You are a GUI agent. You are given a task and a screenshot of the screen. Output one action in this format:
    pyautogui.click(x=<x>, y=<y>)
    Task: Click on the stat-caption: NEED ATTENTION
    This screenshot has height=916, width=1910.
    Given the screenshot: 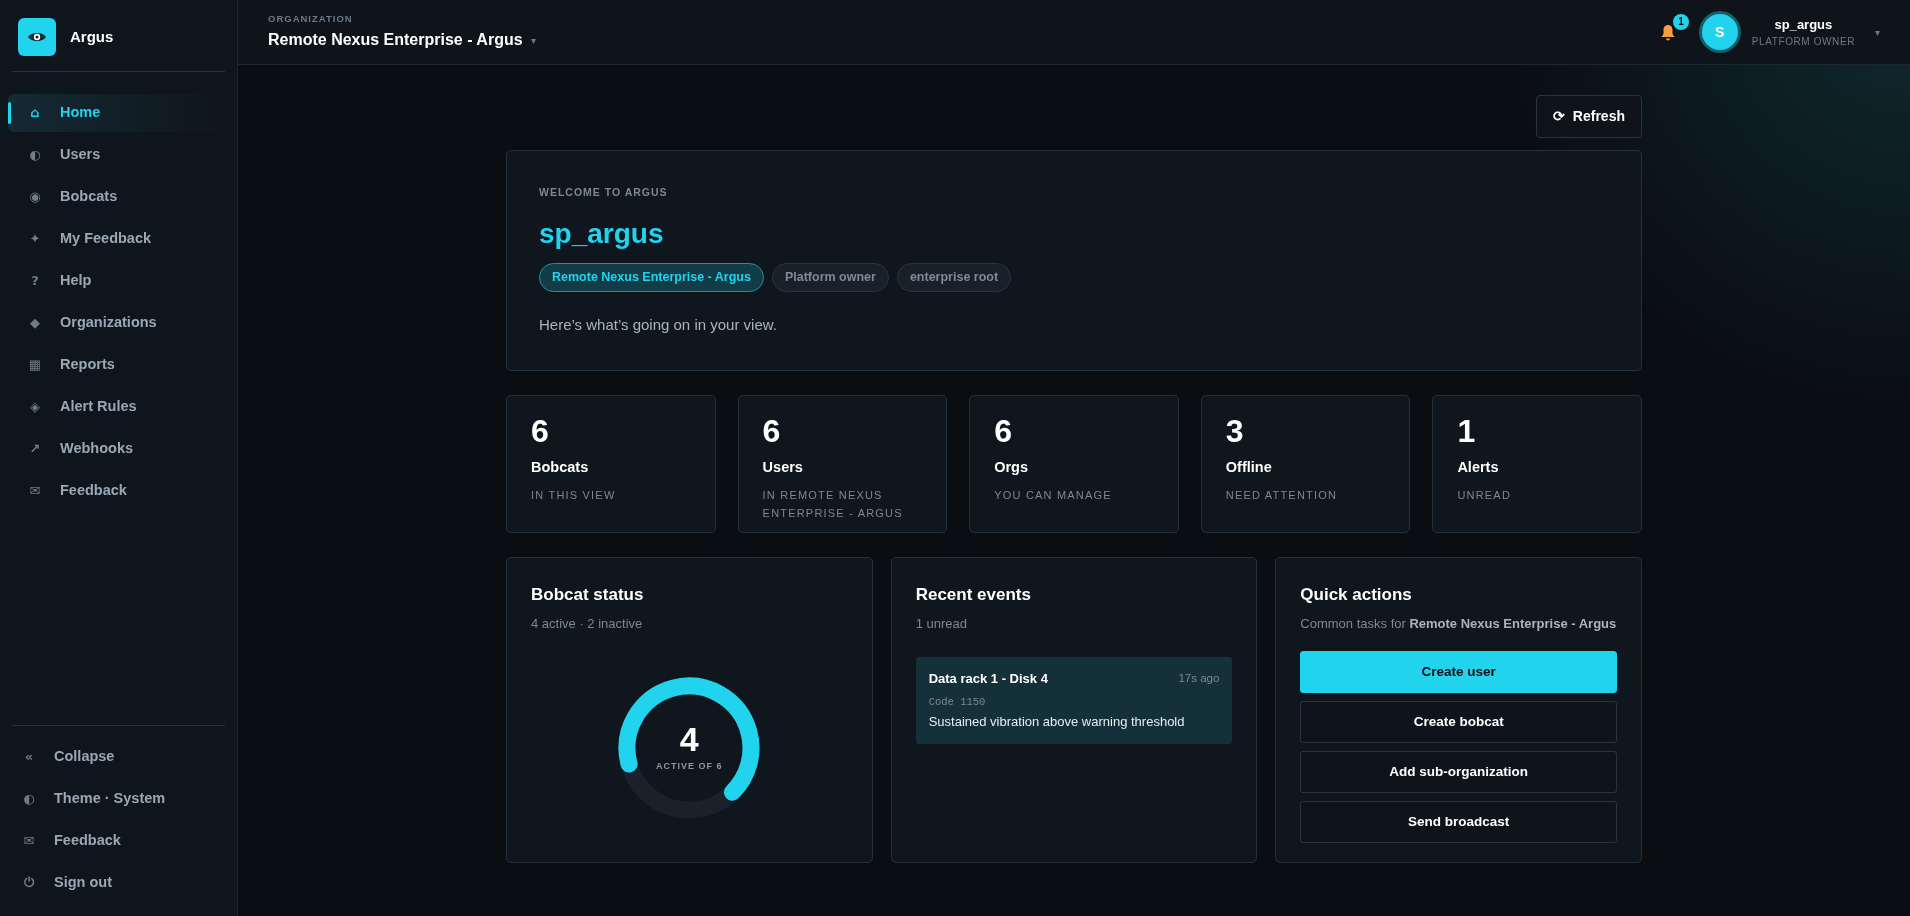 What is the action you would take?
    pyautogui.click(x=1282, y=495)
    